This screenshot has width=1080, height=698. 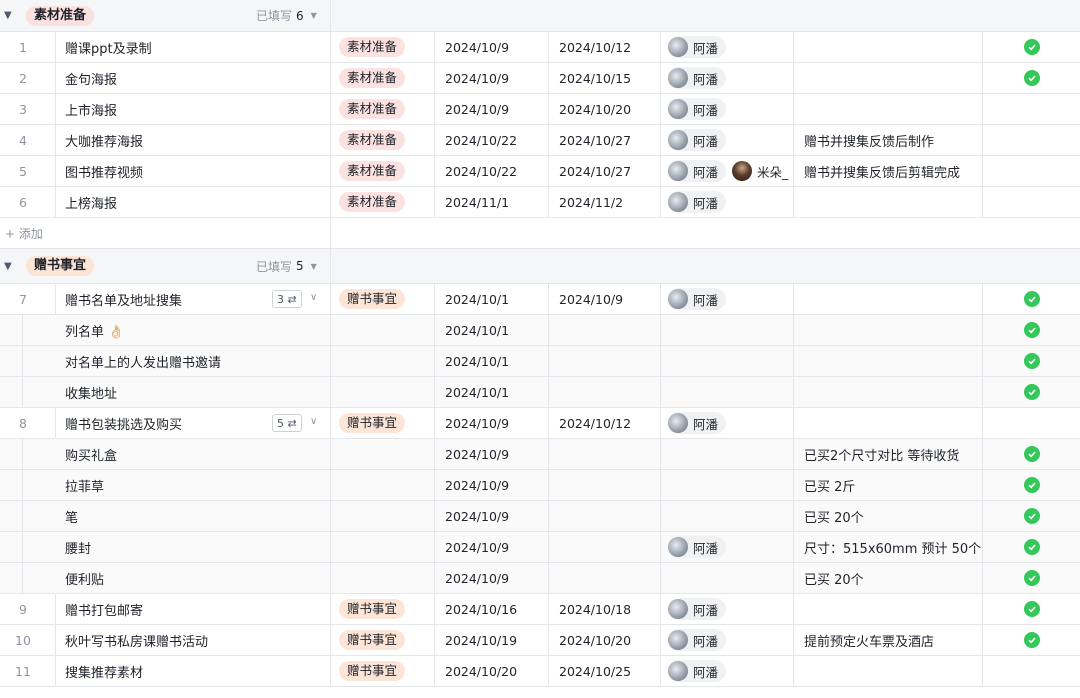 What do you see at coordinates (193, 671) in the screenshot?
I see `task-name: 搜集推荐素材` at bounding box center [193, 671].